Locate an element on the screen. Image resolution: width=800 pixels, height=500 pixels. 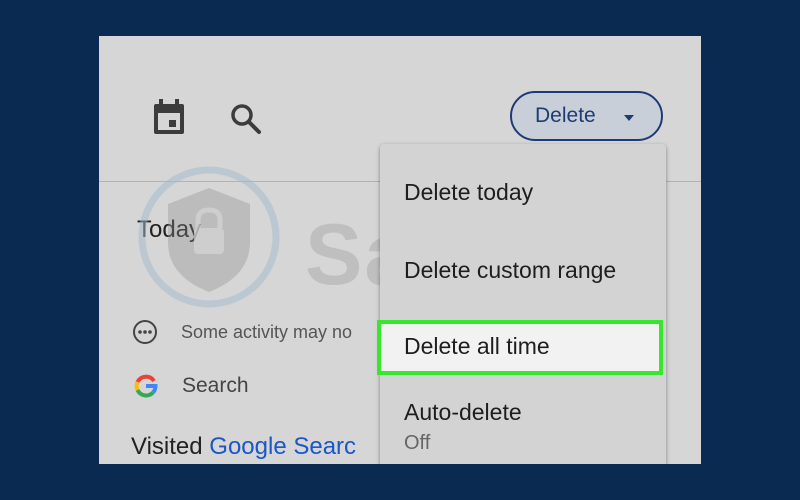
activity-notice: Some activity may no is located at coordinates (242, 332).